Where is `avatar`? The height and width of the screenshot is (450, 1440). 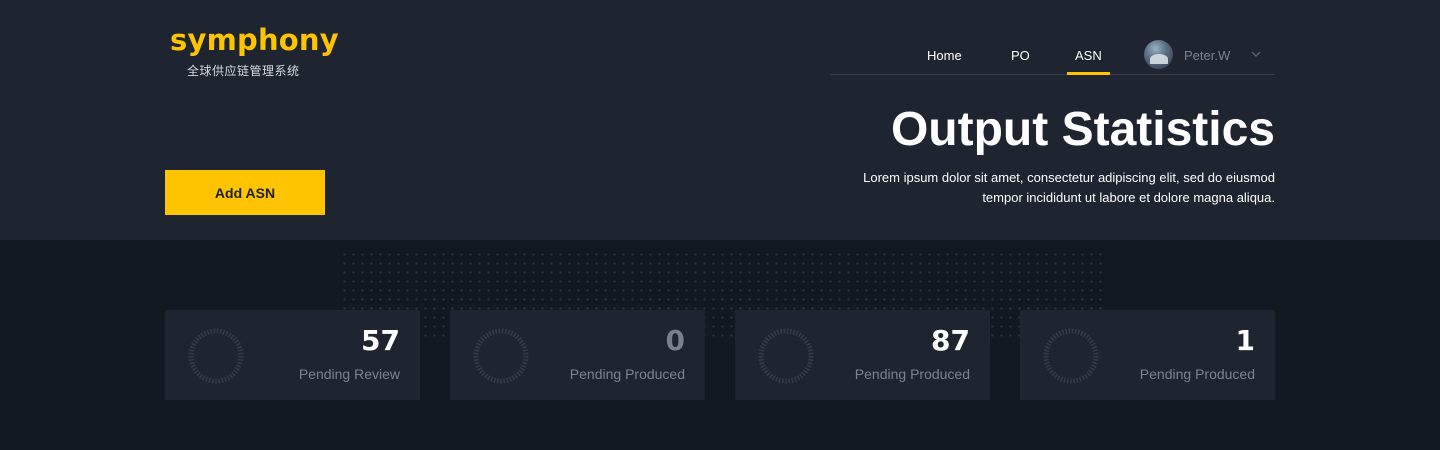 avatar is located at coordinates (1158, 54).